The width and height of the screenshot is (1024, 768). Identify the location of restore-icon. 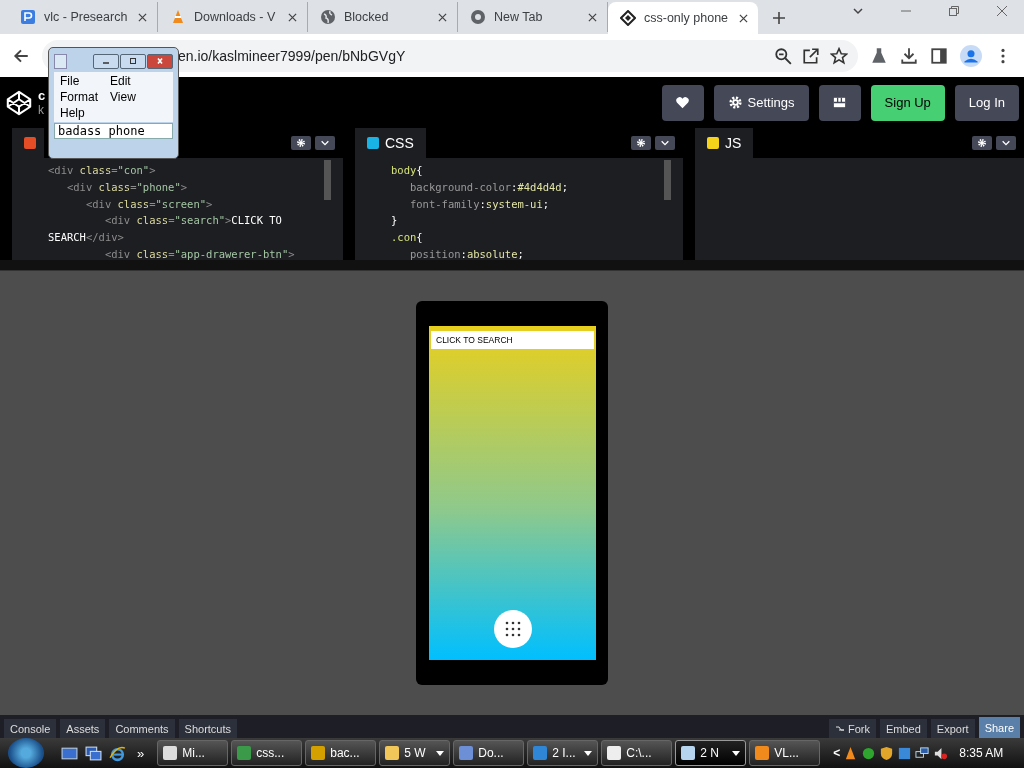
(954, 11).